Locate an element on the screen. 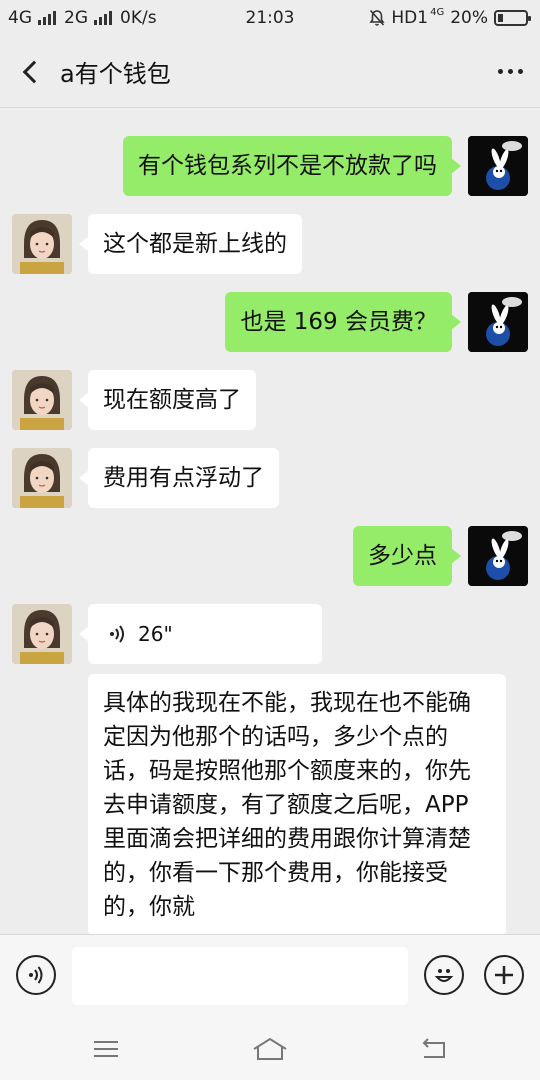  voice-wave-icon is located at coordinates (117, 634).